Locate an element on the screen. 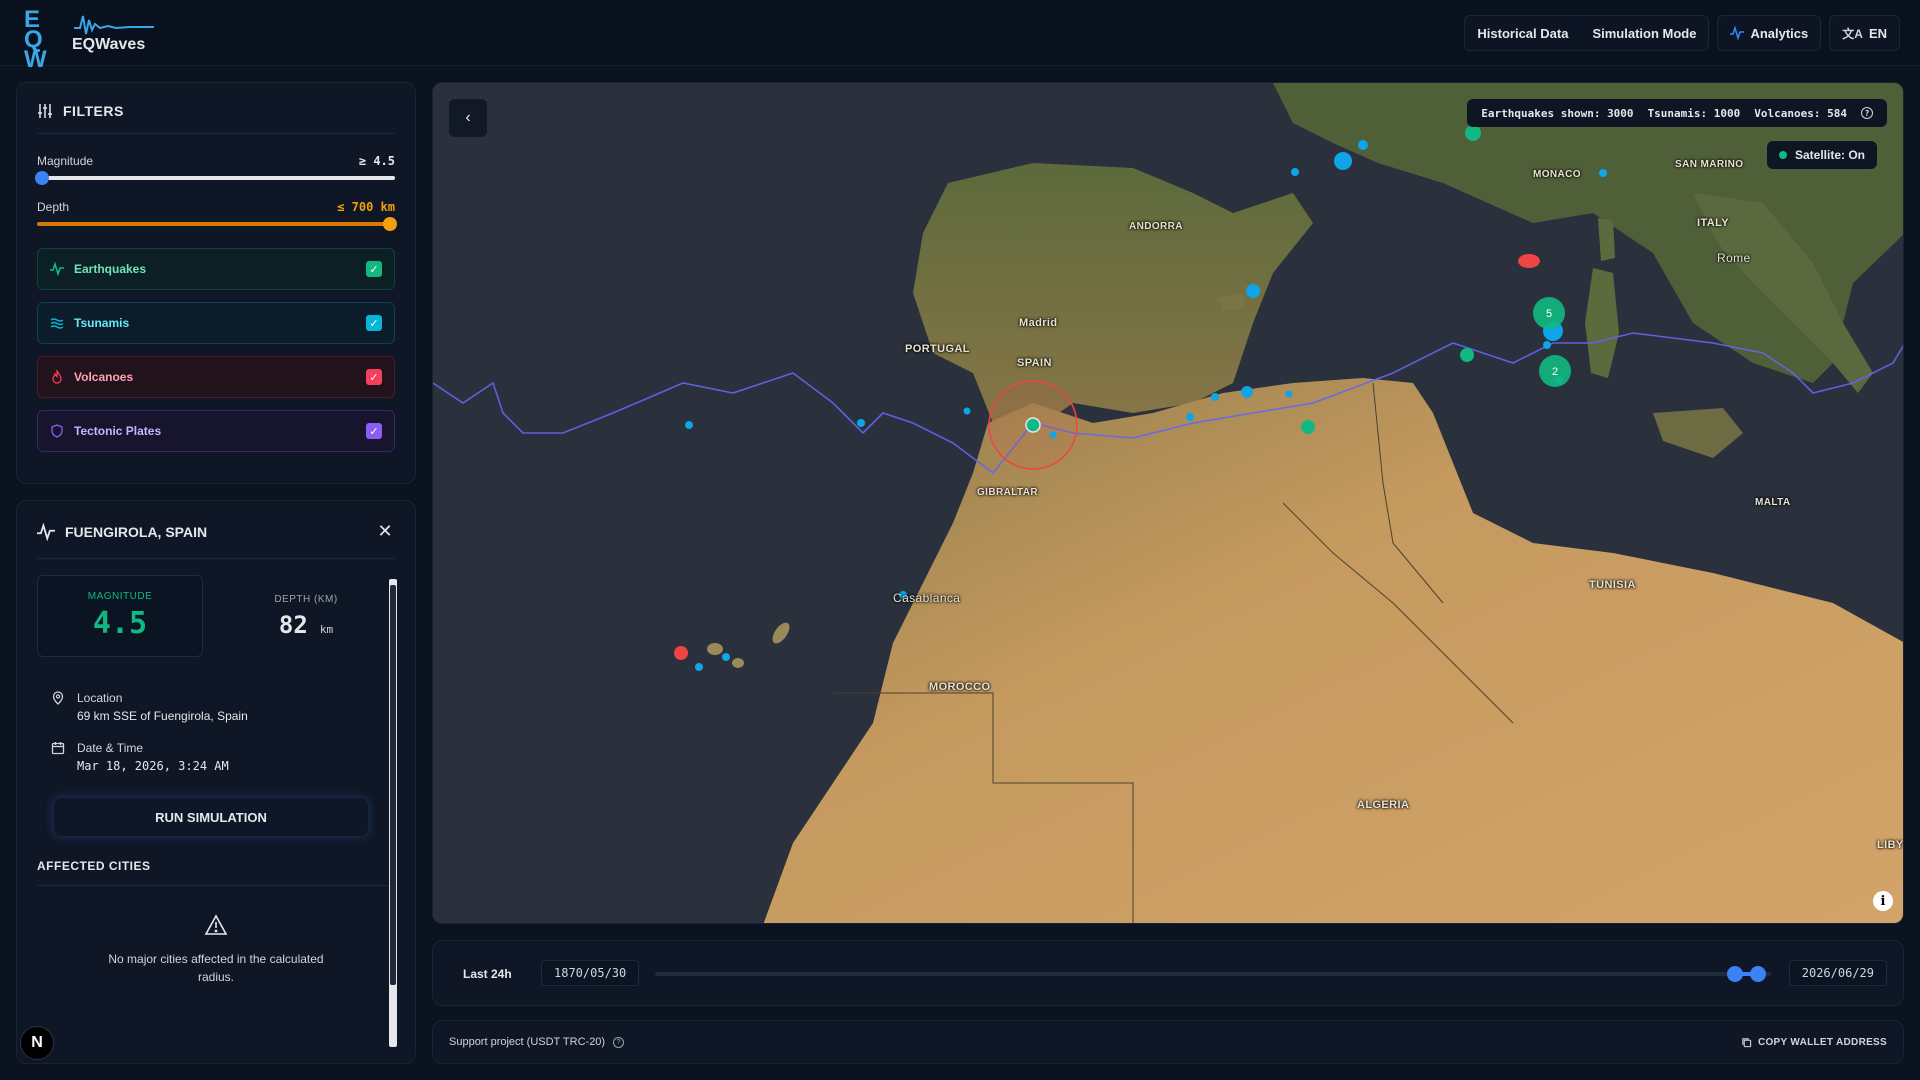 The image size is (1920, 1080). timeline-end-date: 2026/06/29 is located at coordinates (1837, 973).